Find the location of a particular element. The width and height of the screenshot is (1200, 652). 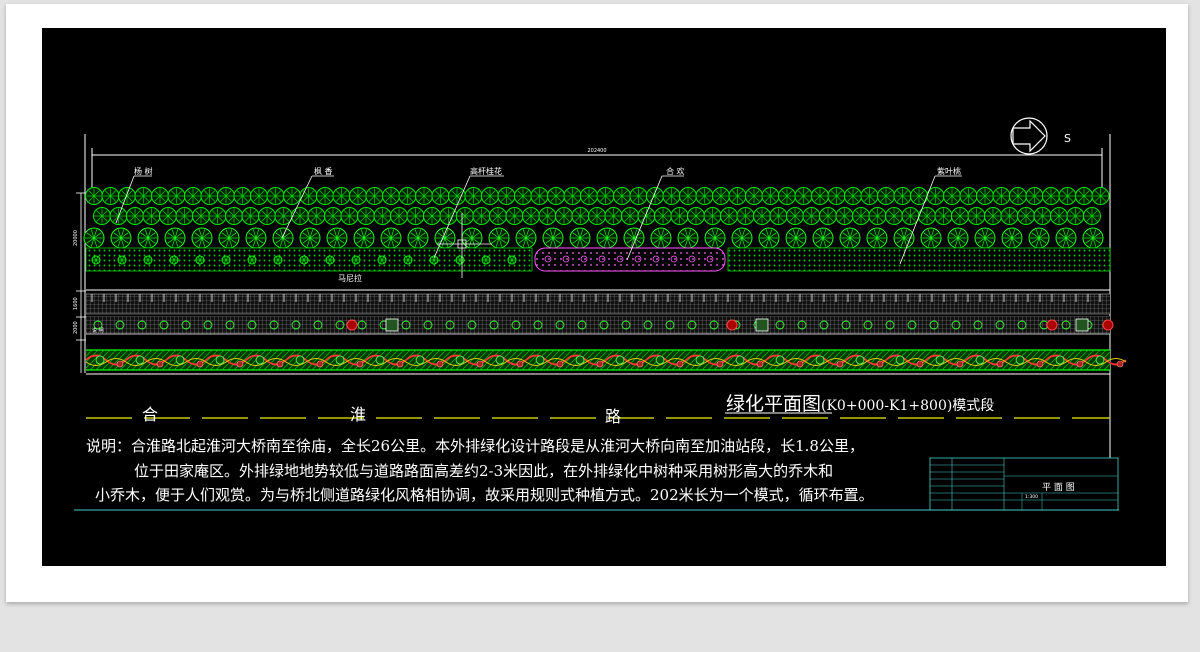

road-name: 合 淮 路 is located at coordinates (381, 415).